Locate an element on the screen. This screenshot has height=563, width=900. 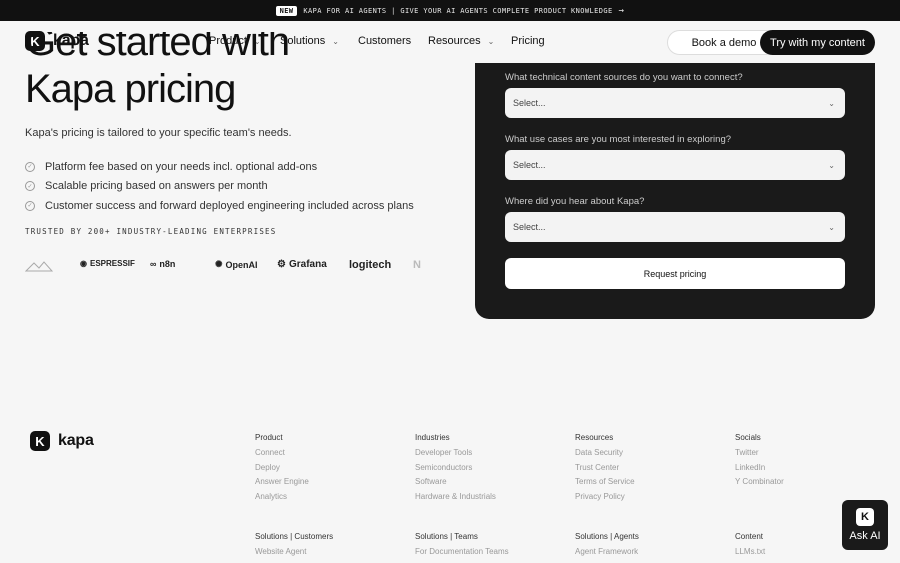
grafana-logo-icon: ⚙ is located at coordinates (281, 264).